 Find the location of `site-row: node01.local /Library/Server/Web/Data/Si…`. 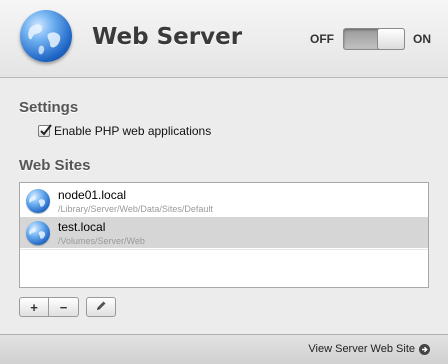

site-row: node01.local /Library/Server/Web/Data/Si… is located at coordinates (224, 200).